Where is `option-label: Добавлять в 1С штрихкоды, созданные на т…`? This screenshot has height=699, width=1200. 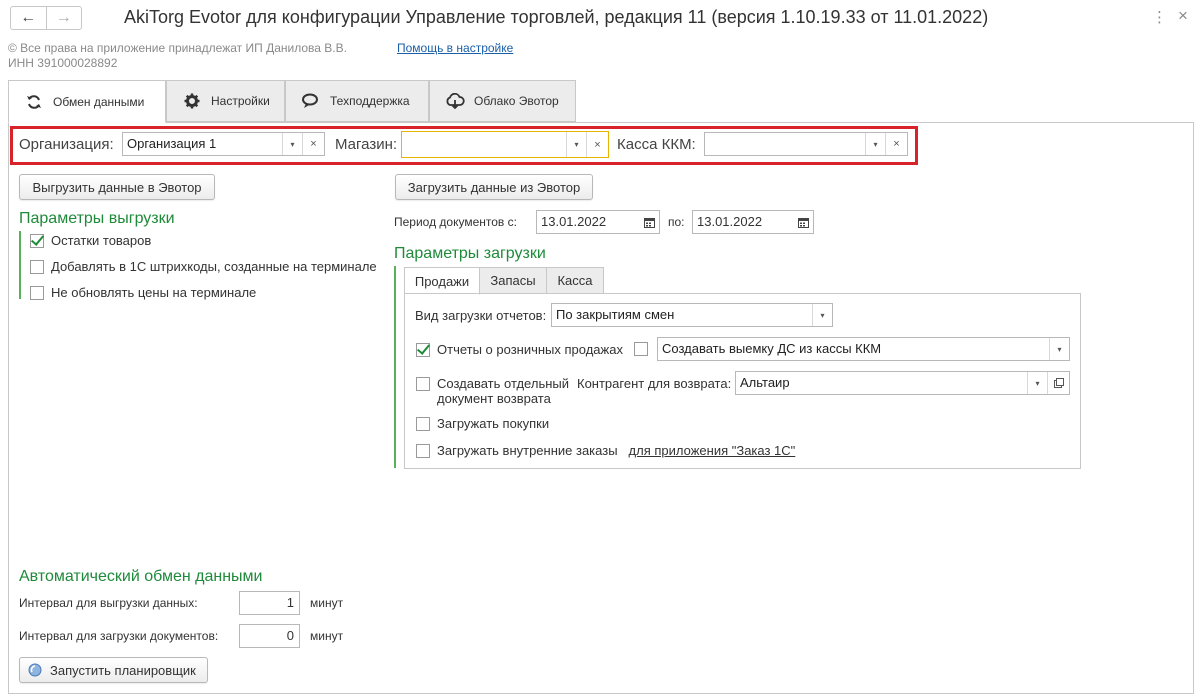
option-label: Добавлять в 1С штрихкоды, созданные на т… is located at coordinates (214, 266).